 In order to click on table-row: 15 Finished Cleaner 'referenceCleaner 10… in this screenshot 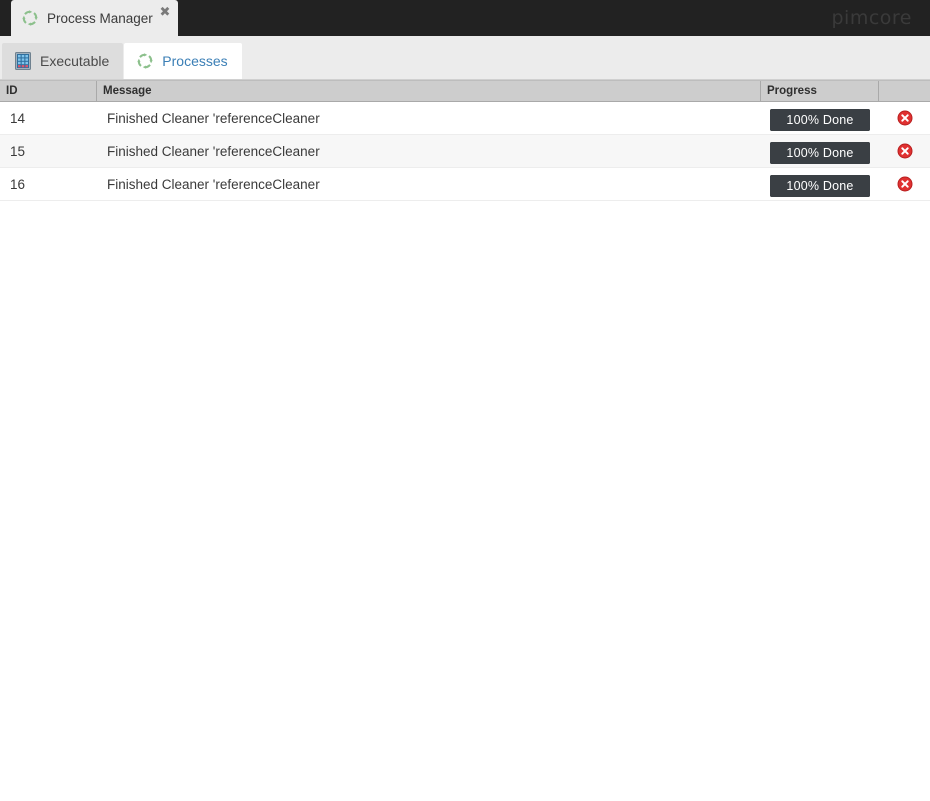, I will do `click(465, 151)`.